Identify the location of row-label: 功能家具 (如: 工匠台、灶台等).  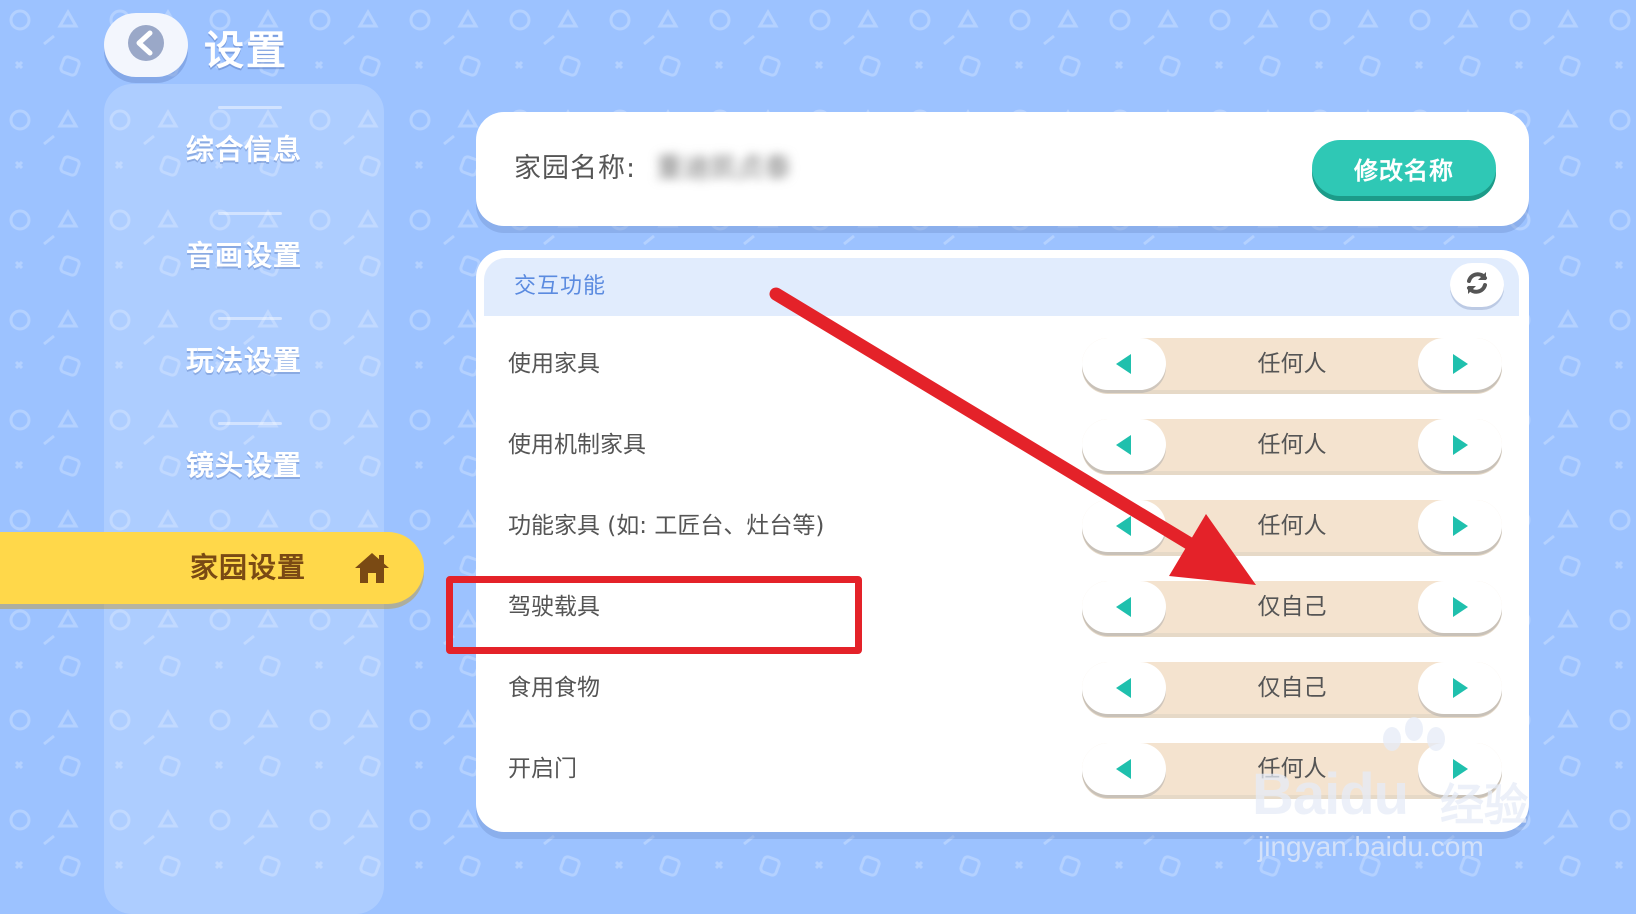
(666, 526).